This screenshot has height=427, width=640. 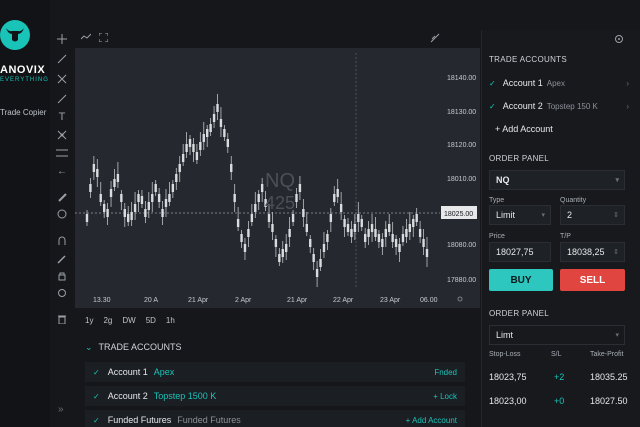 I want to click on timeframe-1y: 1y, so click(x=89, y=320).